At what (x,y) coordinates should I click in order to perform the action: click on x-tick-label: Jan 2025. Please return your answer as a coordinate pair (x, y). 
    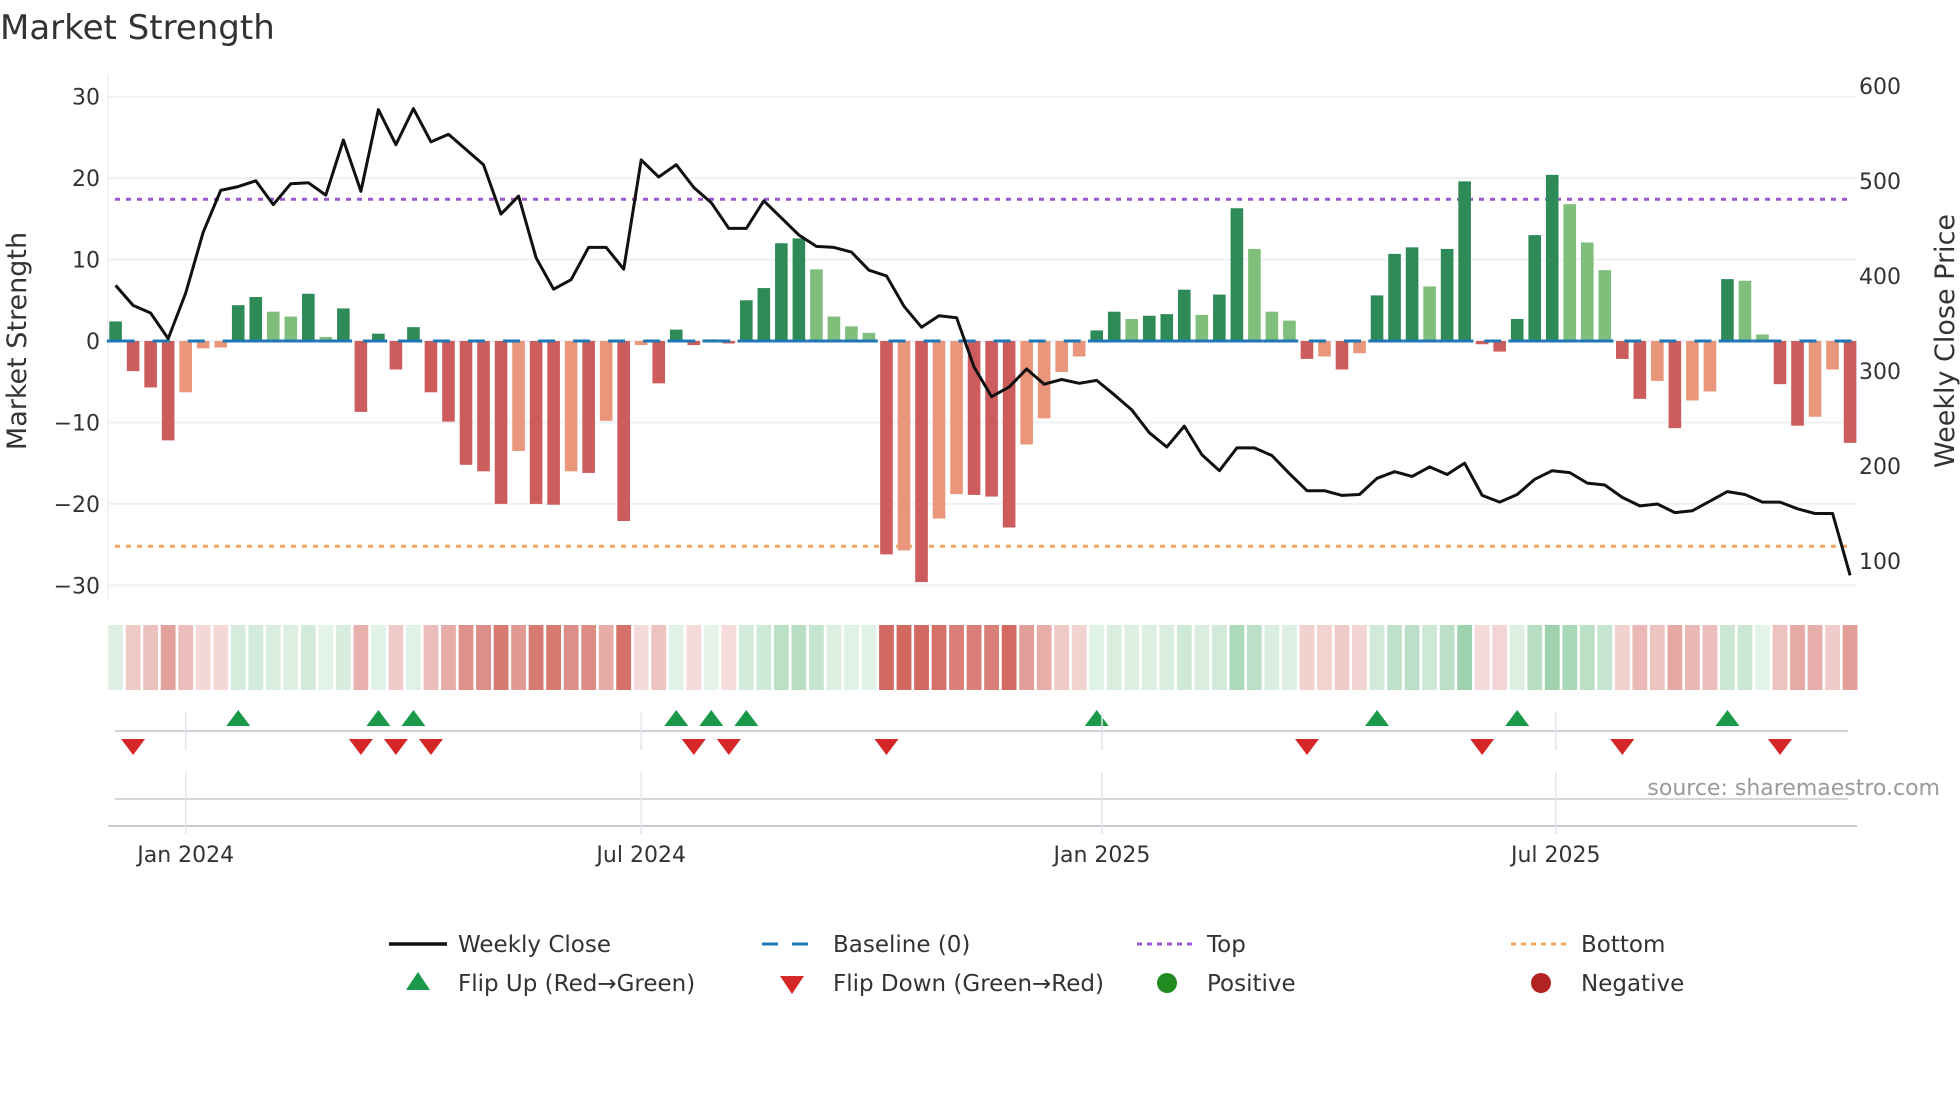
    Looking at the image, I should click on (1101, 855).